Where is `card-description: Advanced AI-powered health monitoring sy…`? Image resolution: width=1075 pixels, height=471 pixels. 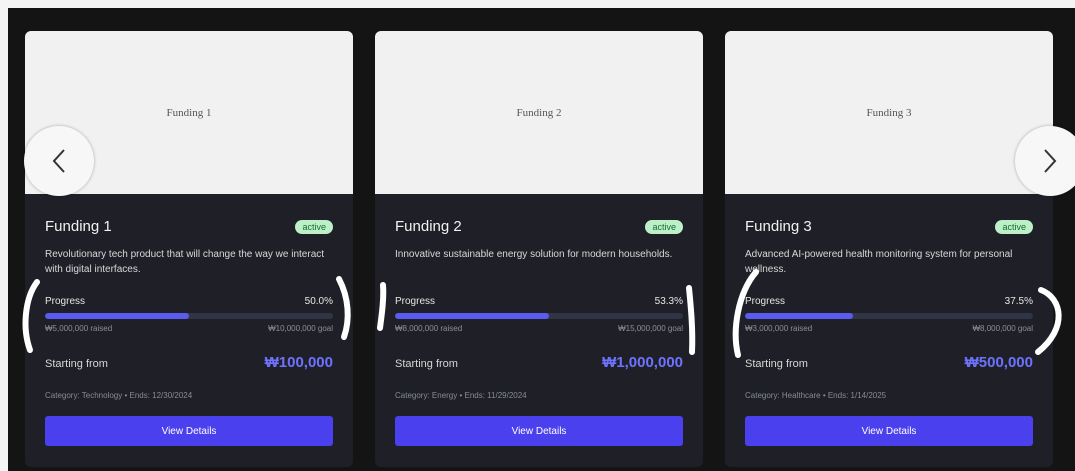 card-description: Advanced AI-powered health monitoring sy… is located at coordinates (879, 262).